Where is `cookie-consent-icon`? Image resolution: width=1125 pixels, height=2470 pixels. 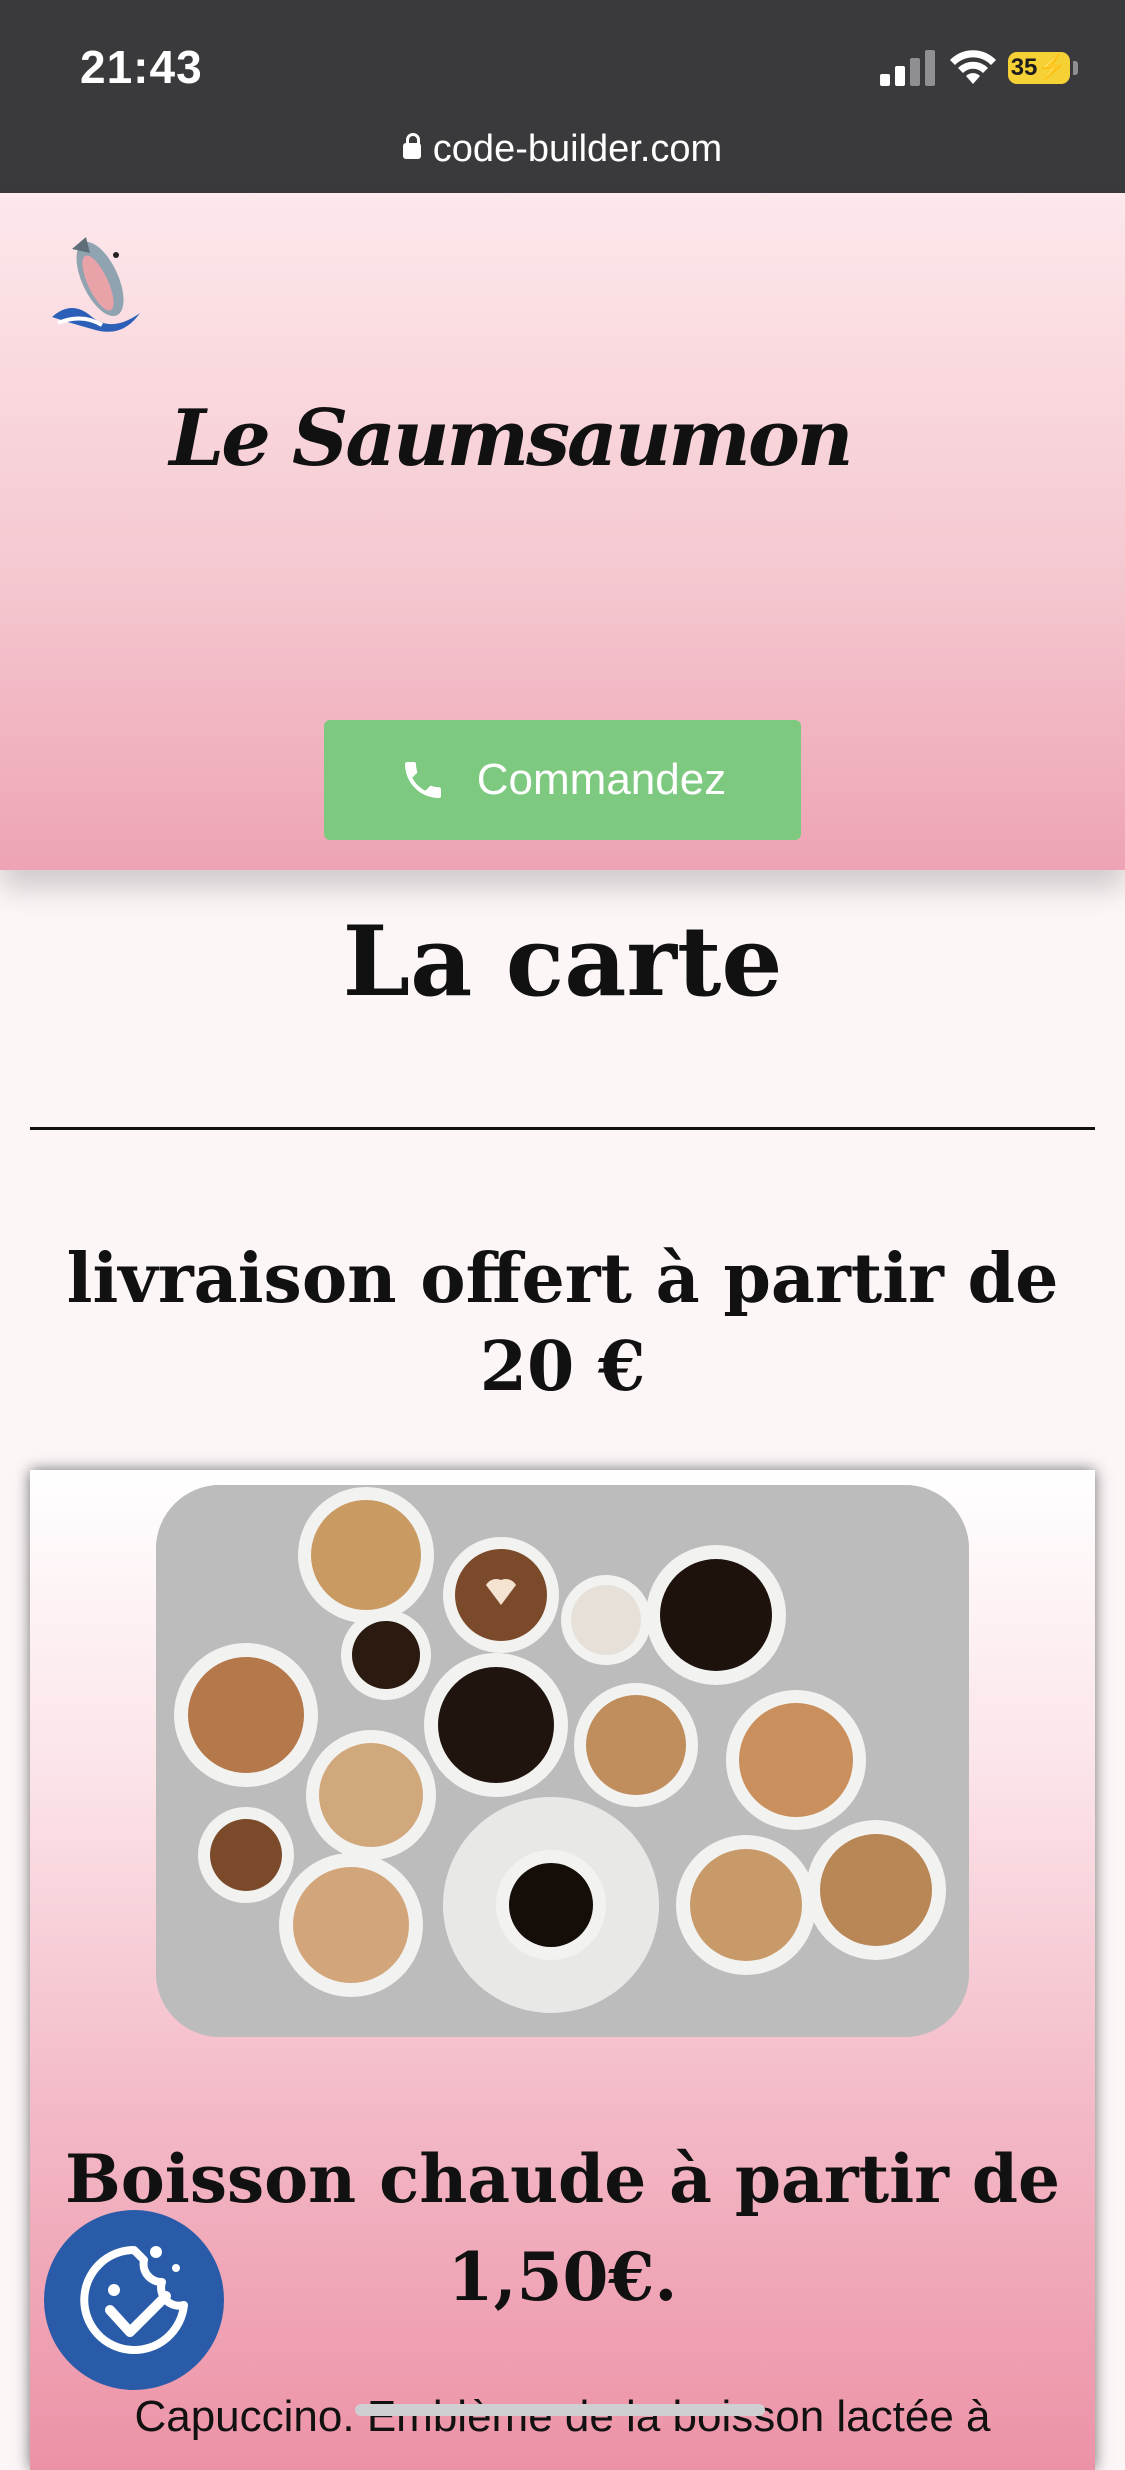 cookie-consent-icon is located at coordinates (134, 2300).